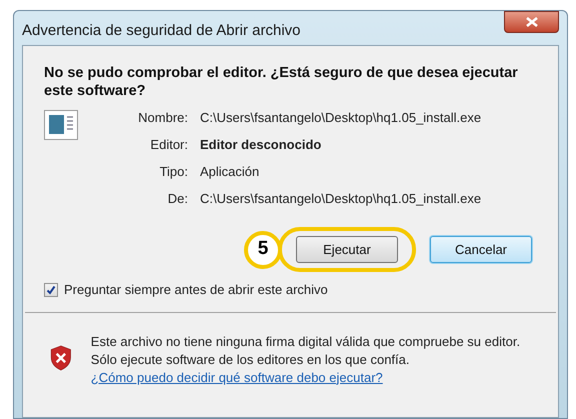 The width and height of the screenshot is (576, 419). Describe the element at coordinates (196, 290) in the screenshot. I see `checkbox-label: Preguntar siempre antes de abrir este archivo` at that location.